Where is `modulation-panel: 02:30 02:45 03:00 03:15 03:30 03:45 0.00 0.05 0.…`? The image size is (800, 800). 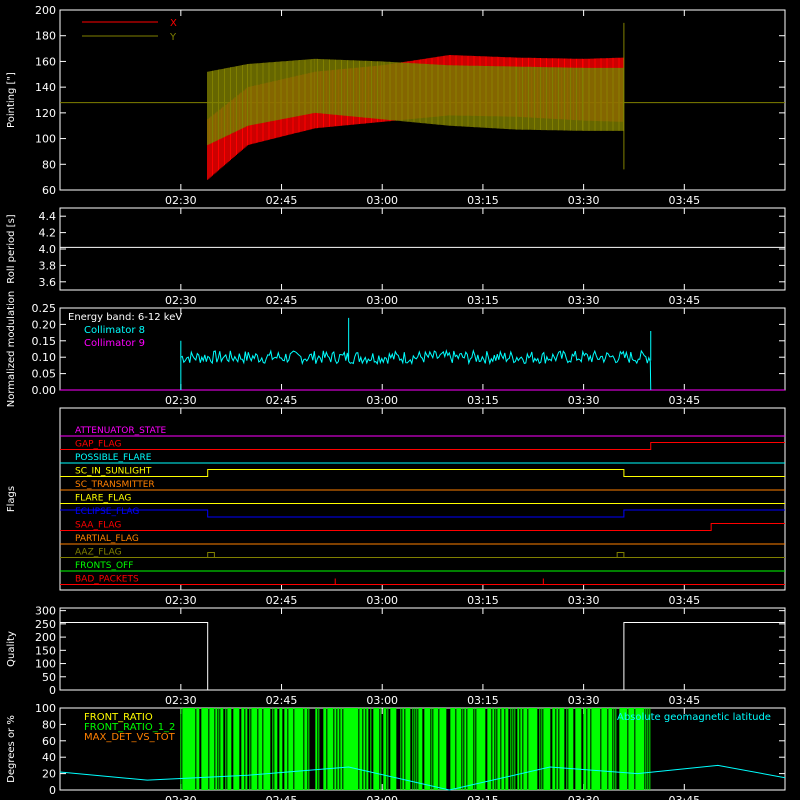
modulation-panel: 02:30 02:45 03:00 03:15 03:30 03:45 0.00 0.05 0.… is located at coordinates (396, 349).